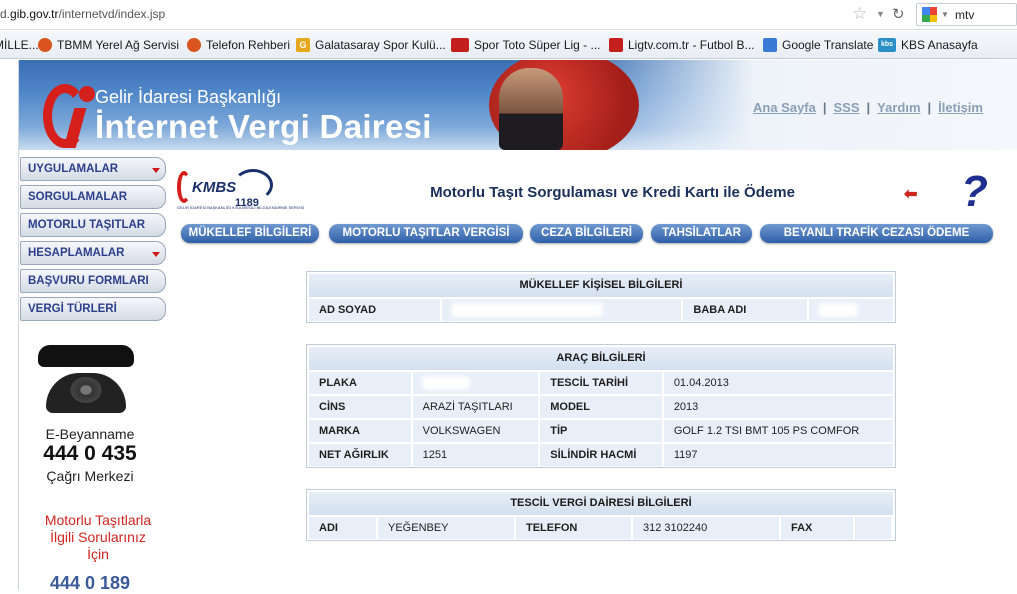  I want to click on sidebar-item-basvuru-formlari: BAŞVURU FORMLARI, so click(93, 281).